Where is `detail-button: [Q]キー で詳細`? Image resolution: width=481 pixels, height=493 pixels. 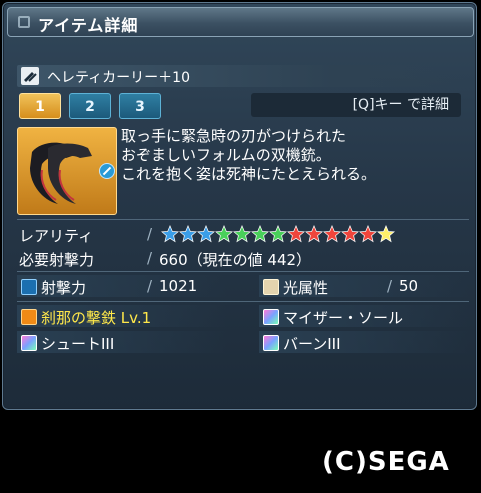
detail-button: [Q]キー で詳細 is located at coordinates (356, 105).